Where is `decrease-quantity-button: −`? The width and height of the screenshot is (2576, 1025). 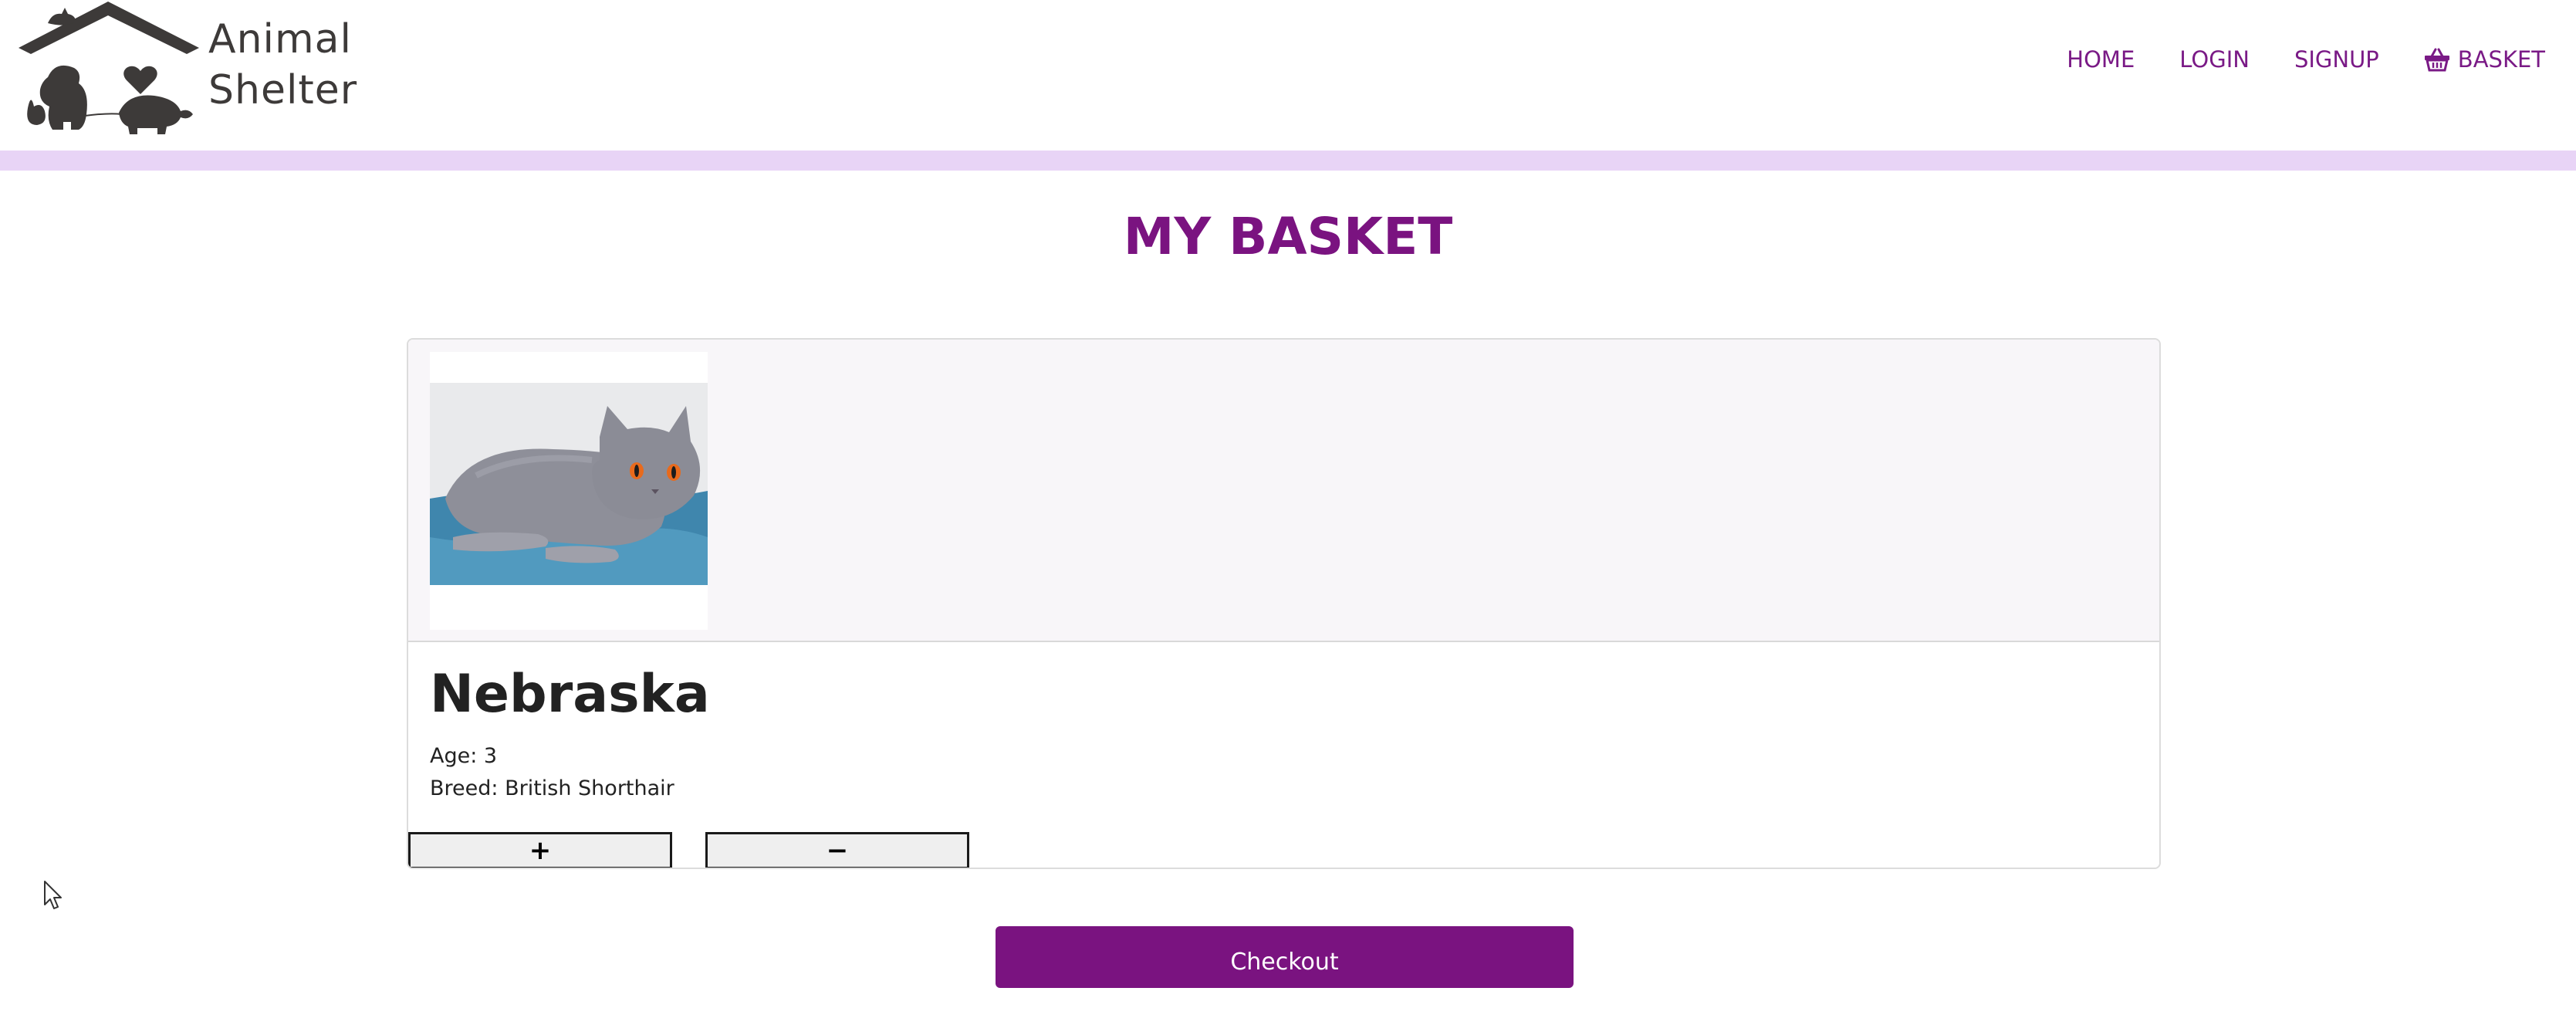
decrease-quantity-button: − is located at coordinates (837, 850).